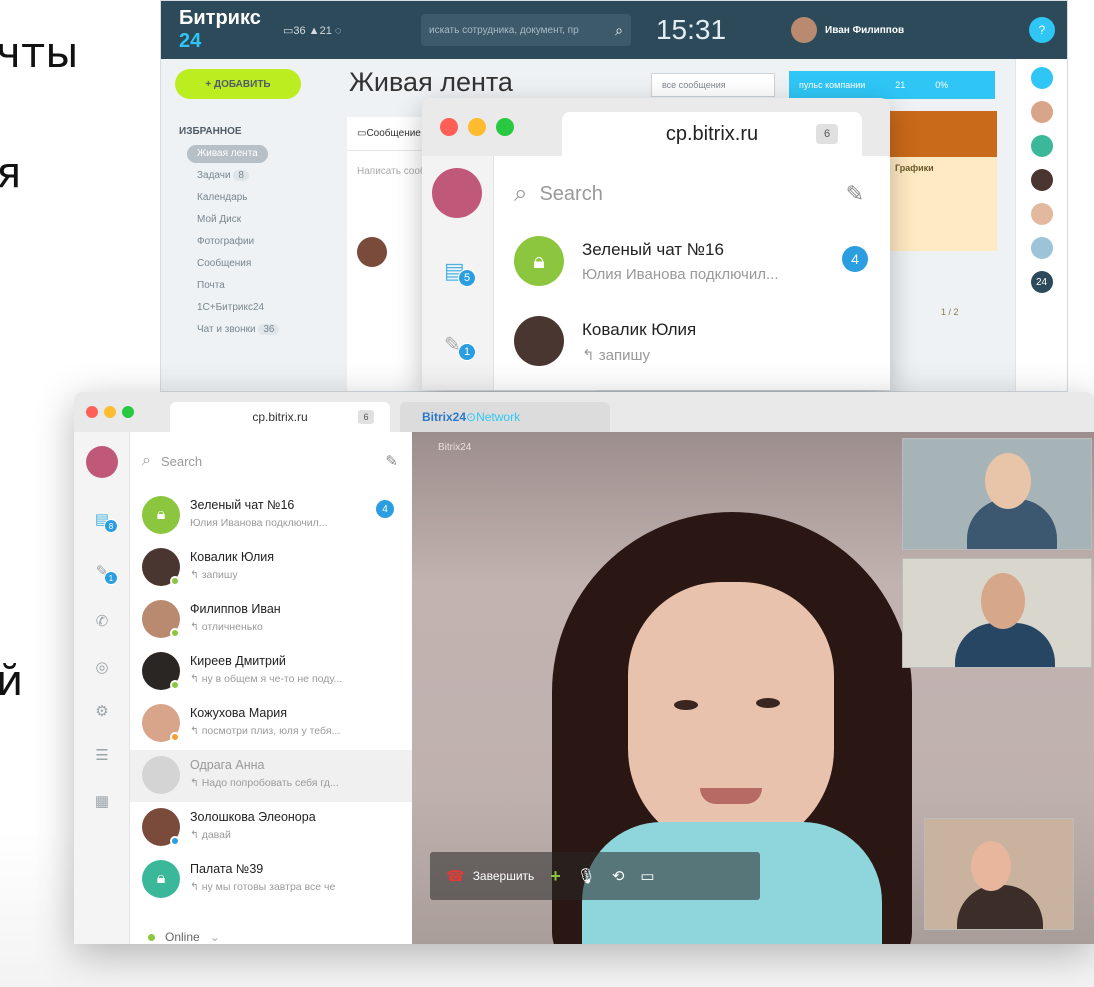 The height and width of the screenshot is (987, 1094). I want to click on nav-item-messages: Сообщения, so click(249, 264).